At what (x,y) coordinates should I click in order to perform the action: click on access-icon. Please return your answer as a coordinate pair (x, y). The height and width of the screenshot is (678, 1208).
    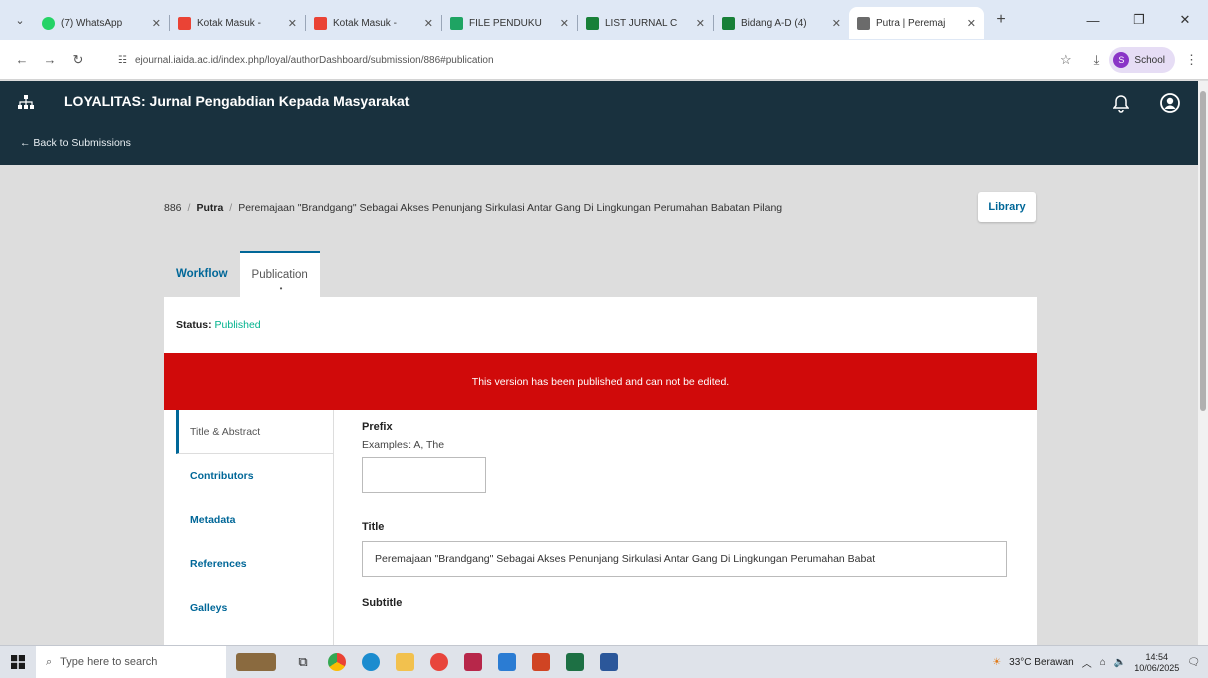
    Looking at the image, I should click on (473, 662).